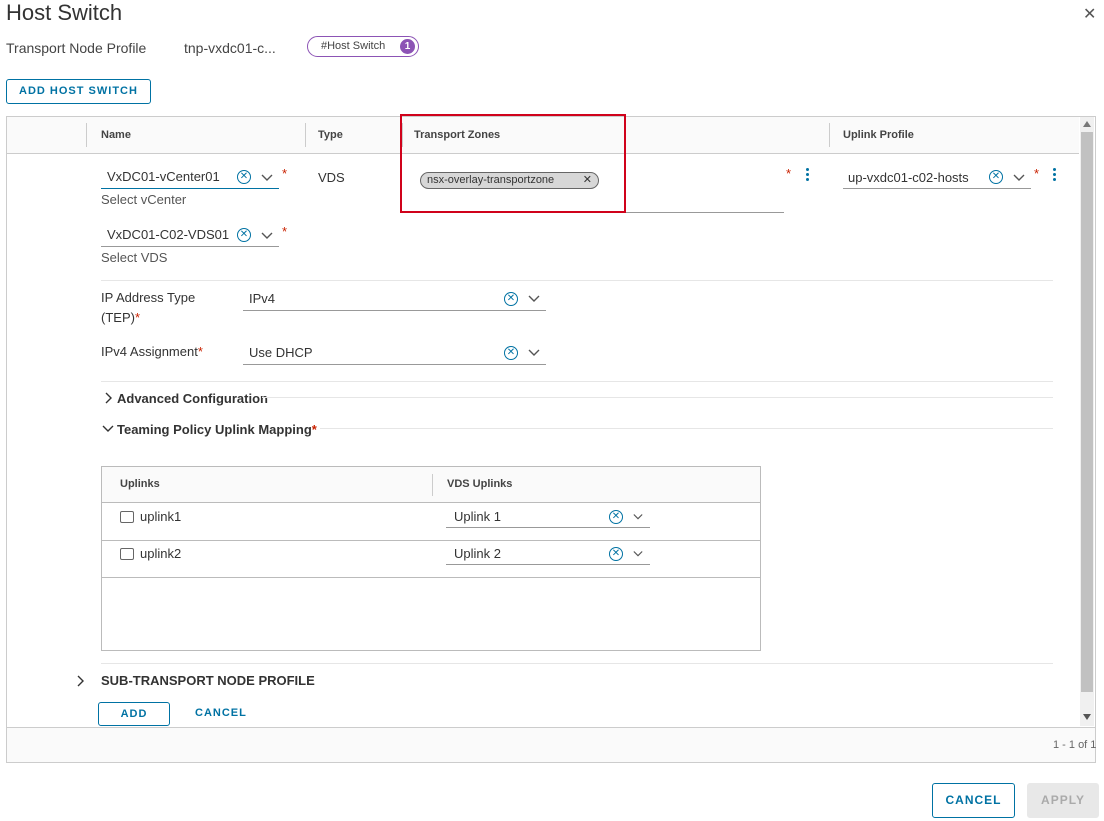 The width and height of the screenshot is (1104, 821). Describe the element at coordinates (221, 713) in the screenshot. I see `cancel-row-button: CANCEL` at that location.